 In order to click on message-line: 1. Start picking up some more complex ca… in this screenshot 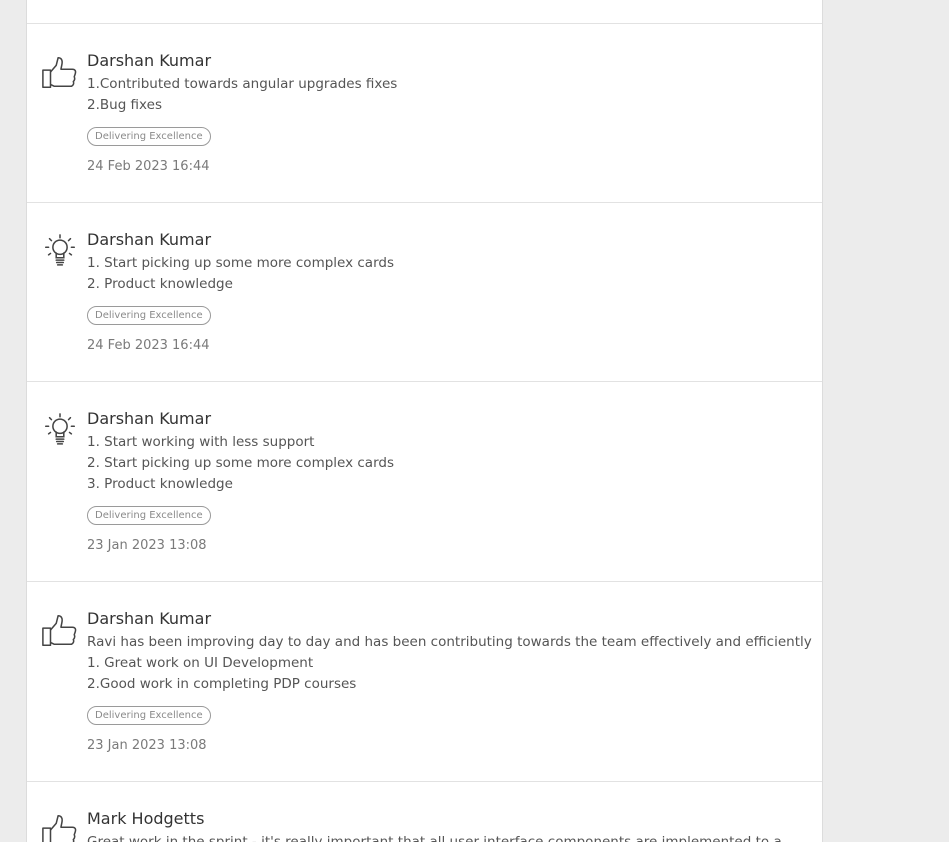, I will do `click(240, 263)`.